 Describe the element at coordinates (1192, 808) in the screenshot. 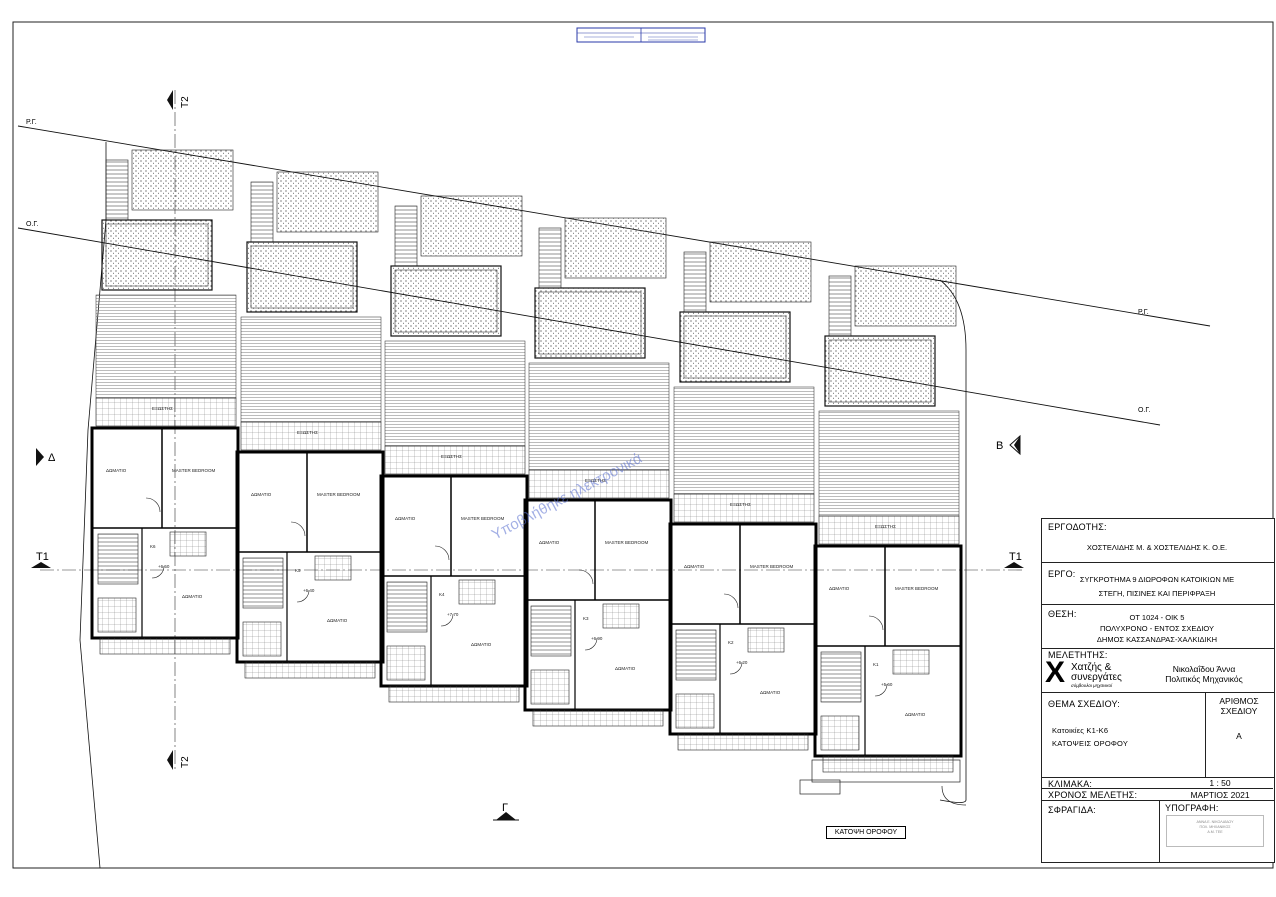

I see `signature-label: ΥΠΟΓΡΑΦΗ:` at that location.